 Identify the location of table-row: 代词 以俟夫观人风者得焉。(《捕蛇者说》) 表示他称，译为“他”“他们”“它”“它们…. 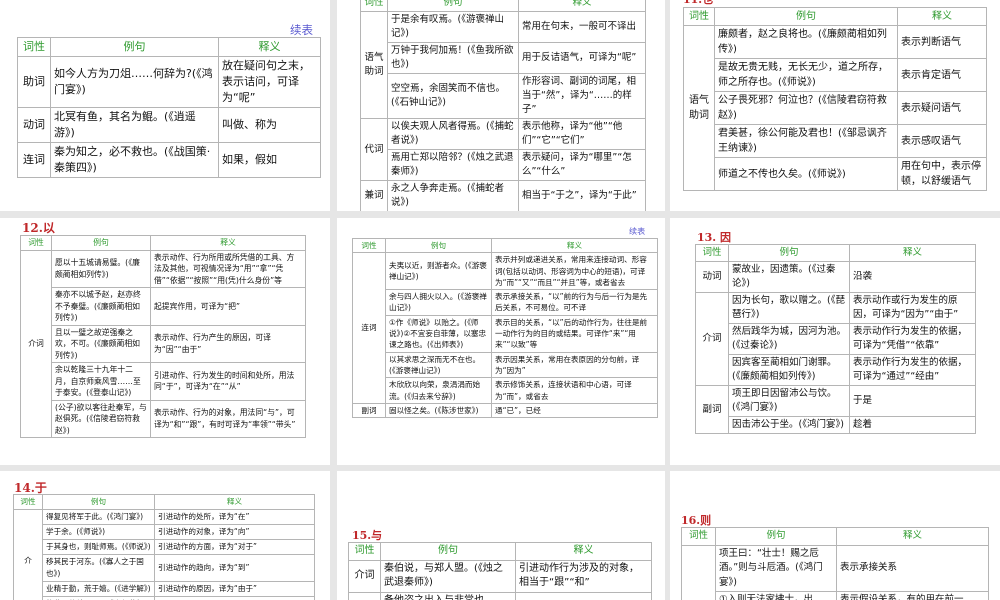
(503, 149).